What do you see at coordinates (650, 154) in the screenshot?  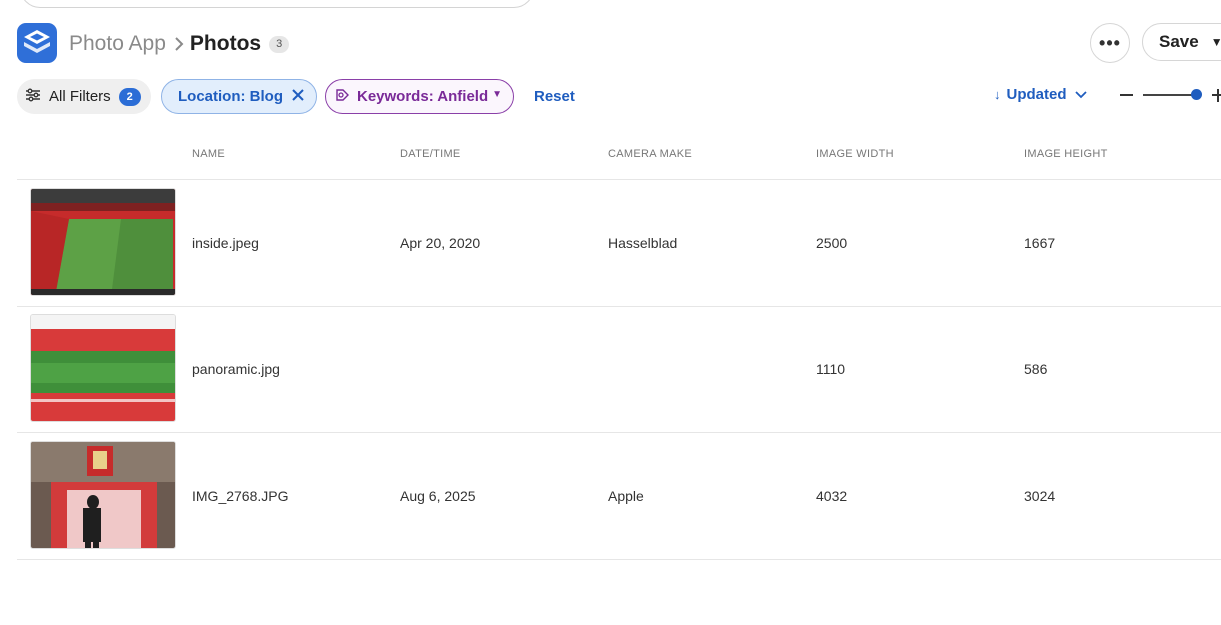 I see `column-header-camera-make: CAMERA MAKE` at bounding box center [650, 154].